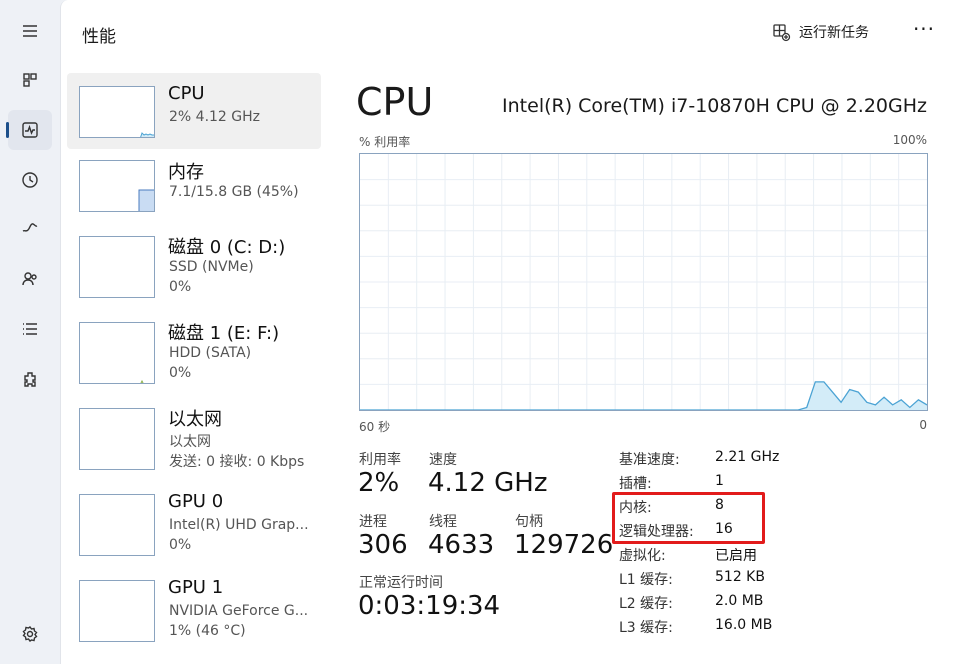 This screenshot has width=957, height=664. What do you see at coordinates (196, 501) in the screenshot?
I see `device-name: GPU 0` at bounding box center [196, 501].